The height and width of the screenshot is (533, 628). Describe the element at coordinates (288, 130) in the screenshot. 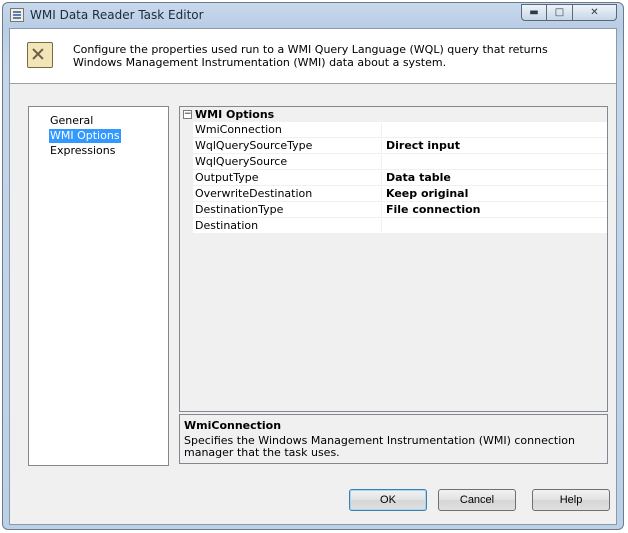

I see `property-name: WmiConnection` at that location.